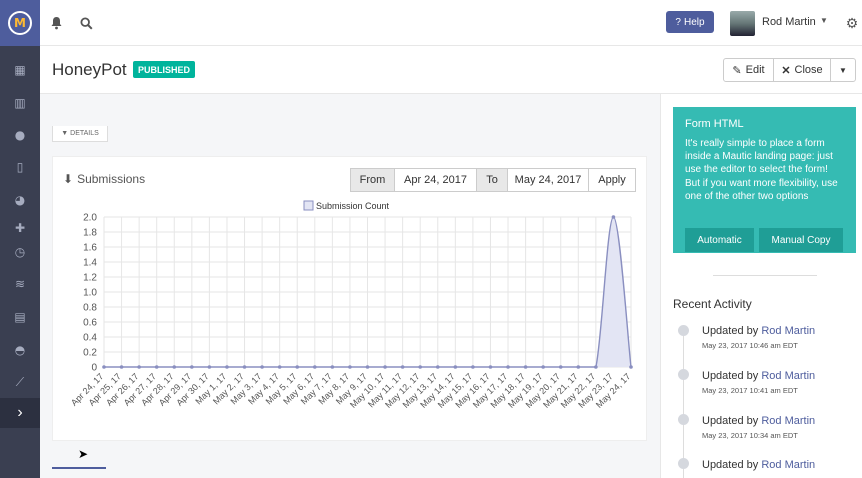 The height and width of the screenshot is (478, 862). Describe the element at coordinates (308, 205) in the screenshot. I see `legend-swatch` at that location.